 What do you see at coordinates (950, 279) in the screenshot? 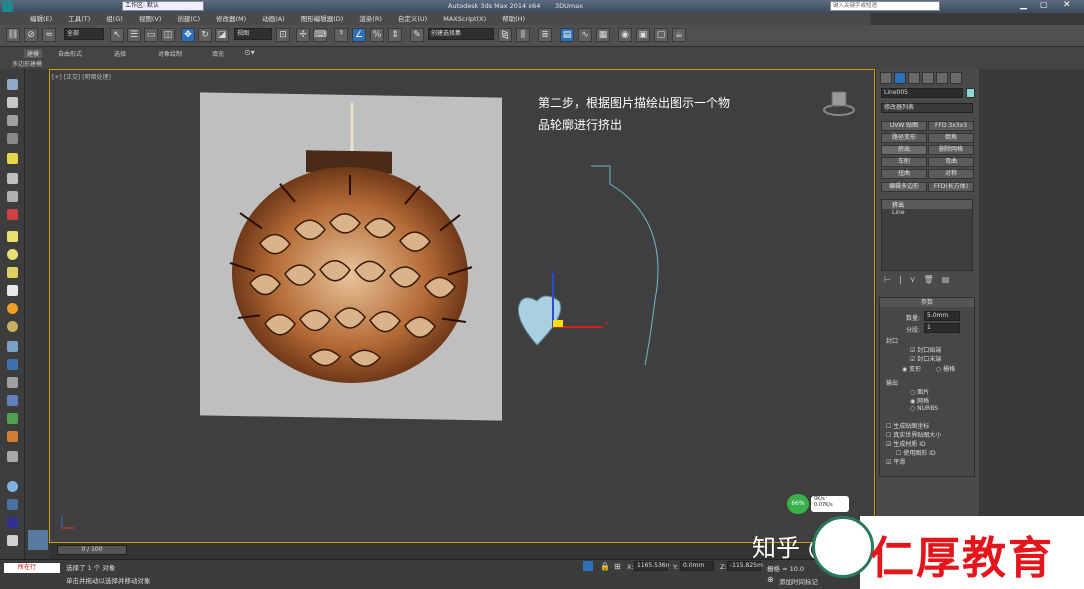
I see `configure-sets-icon: ▤` at bounding box center [950, 279].